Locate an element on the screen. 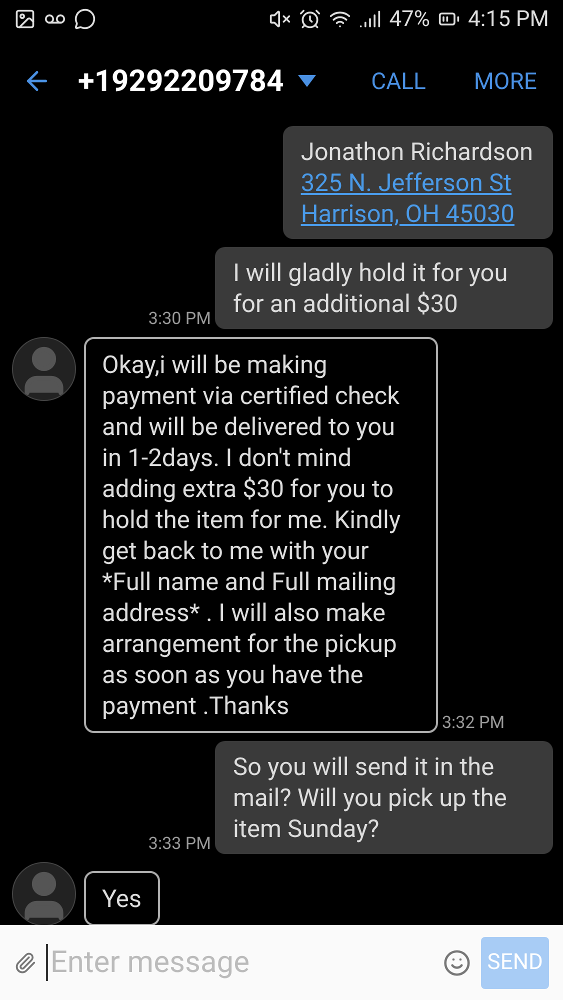 Image resolution: width=563 pixels, height=1000 pixels. header-action: MORE is located at coordinates (505, 81).